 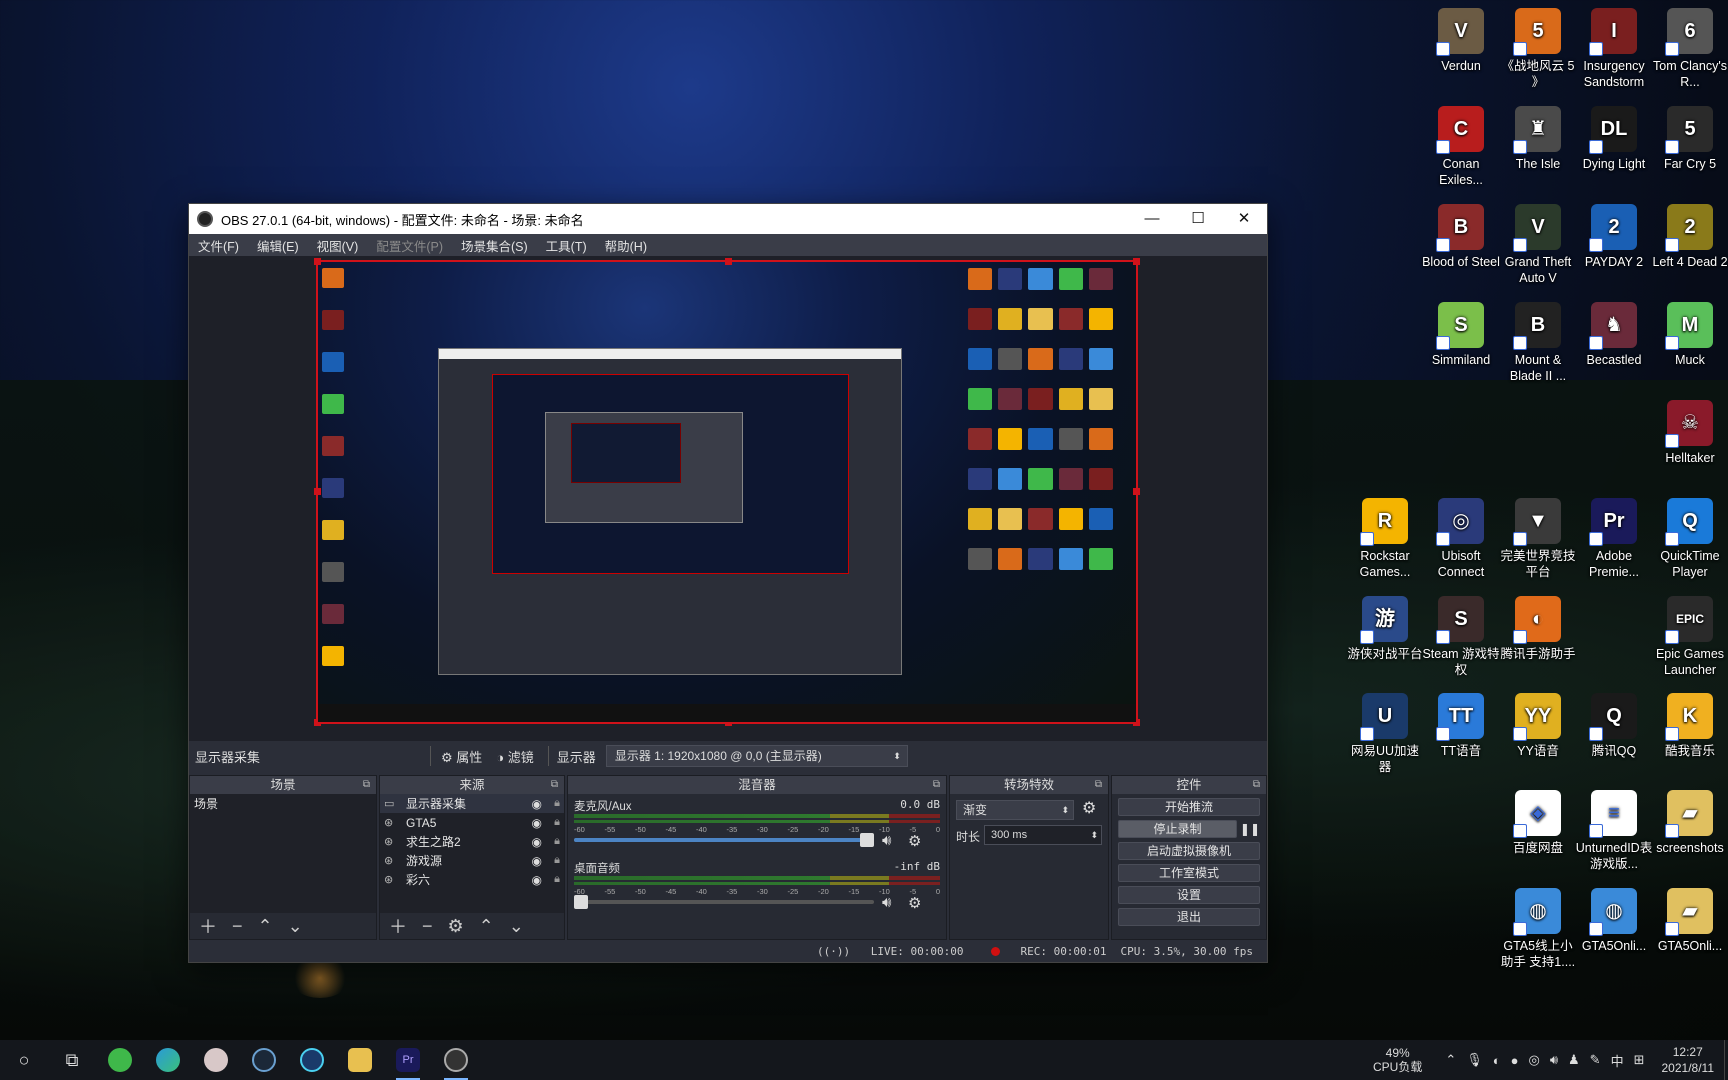 What do you see at coordinates (1689, 539) in the screenshot?
I see `desktop-shortcut: Q QuickTime Player` at bounding box center [1689, 539].